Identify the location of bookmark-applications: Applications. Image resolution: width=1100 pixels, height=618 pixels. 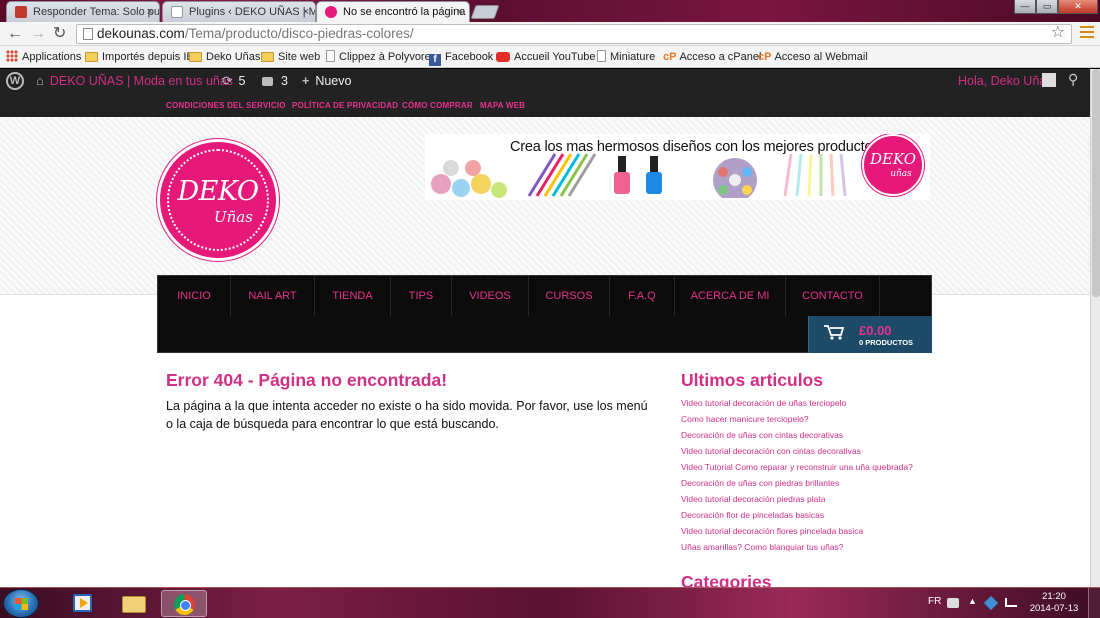
(43, 57).